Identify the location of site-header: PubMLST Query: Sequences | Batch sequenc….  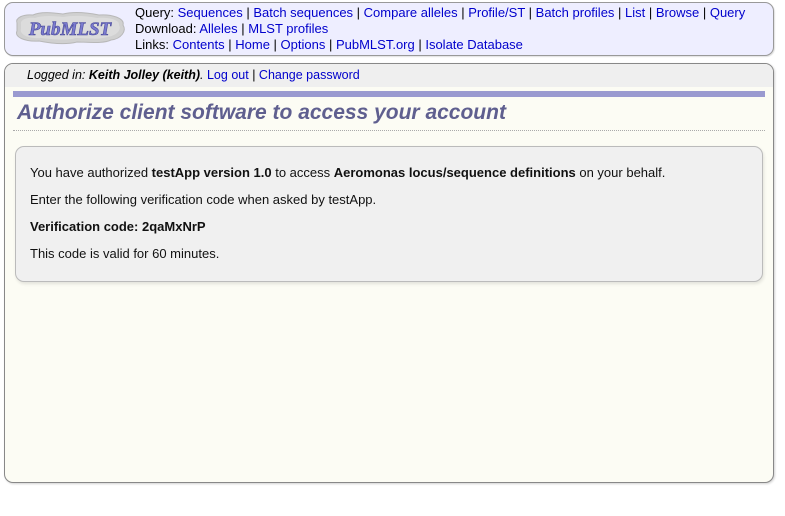
(389, 29).